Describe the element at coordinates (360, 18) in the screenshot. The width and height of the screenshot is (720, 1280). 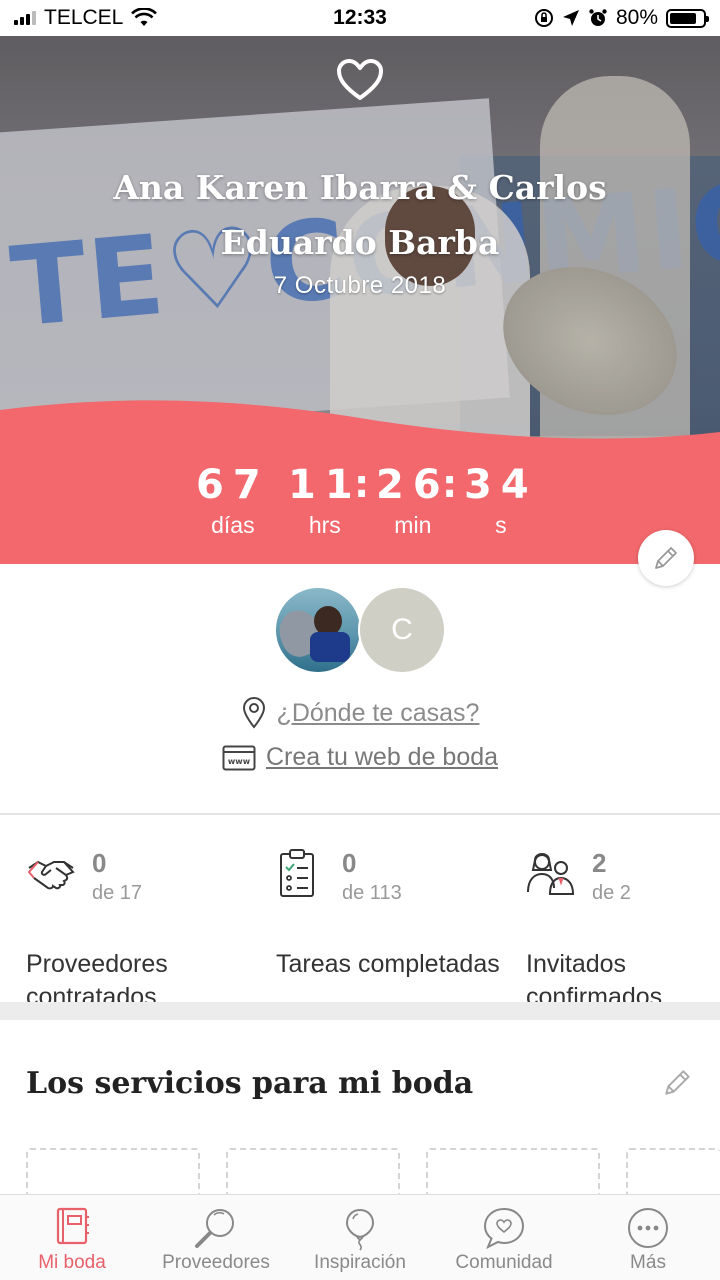
I see `status-bar: TELCEL 12:33 80%` at that location.